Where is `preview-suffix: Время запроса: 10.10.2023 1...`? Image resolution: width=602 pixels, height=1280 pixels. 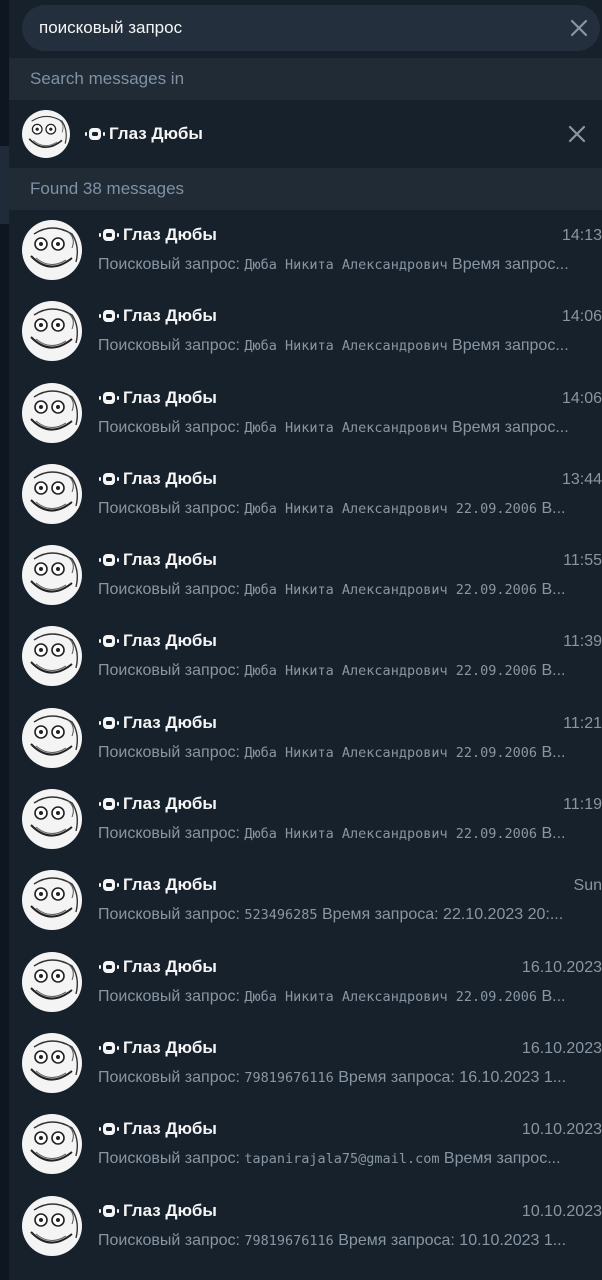 preview-suffix: Время запроса: 10.10.2023 1... is located at coordinates (450, 1240).